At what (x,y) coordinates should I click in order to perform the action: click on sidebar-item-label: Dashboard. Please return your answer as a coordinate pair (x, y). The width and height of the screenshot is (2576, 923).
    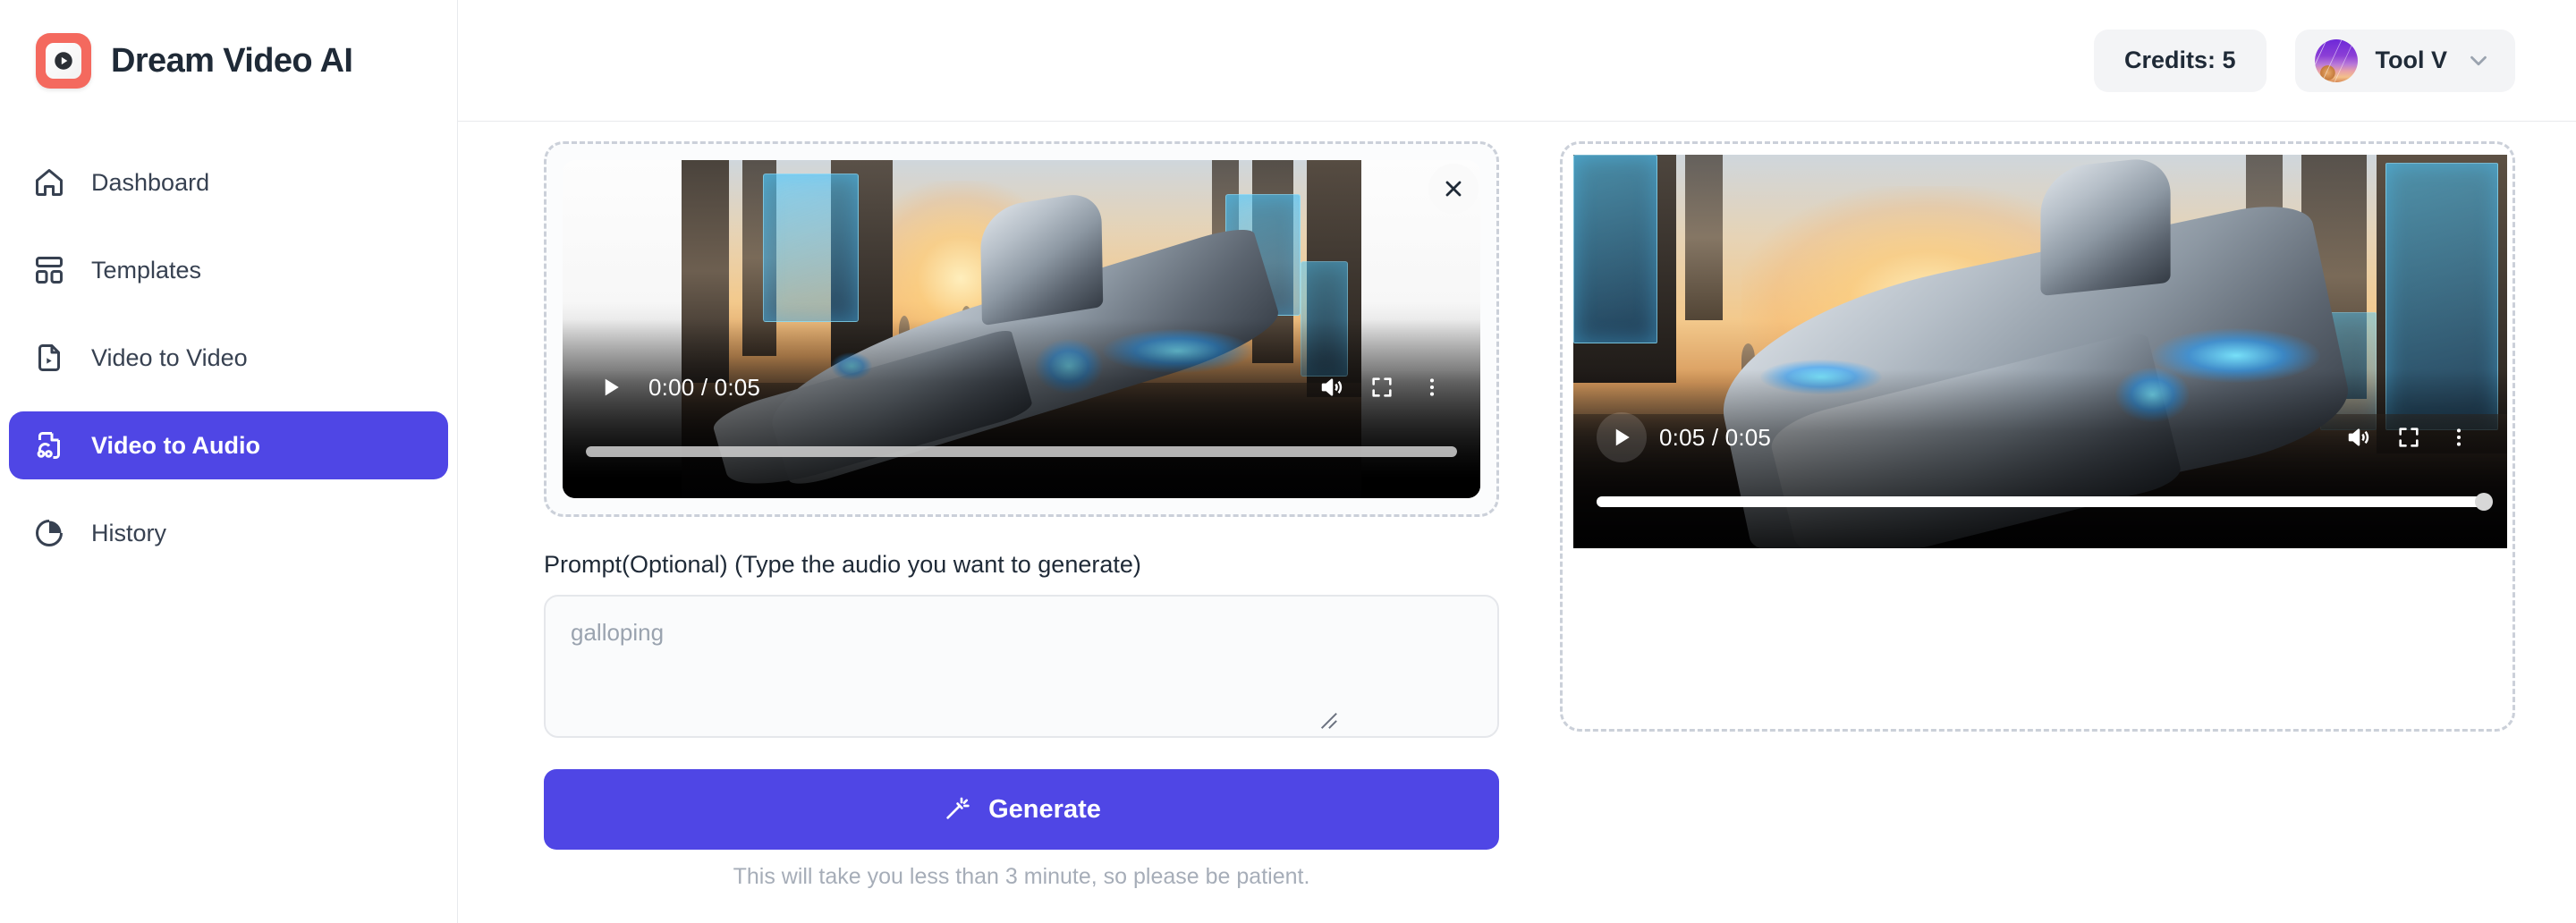
    Looking at the image, I should click on (150, 182).